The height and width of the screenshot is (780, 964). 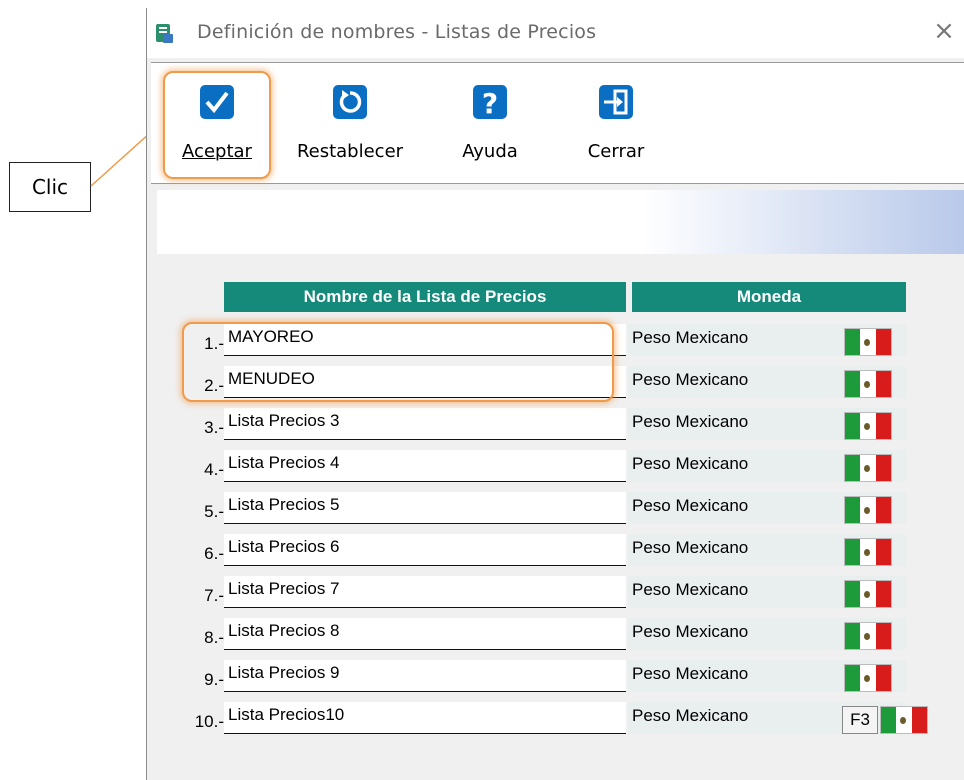 I want to click on header-band, so click(x=560, y=222).